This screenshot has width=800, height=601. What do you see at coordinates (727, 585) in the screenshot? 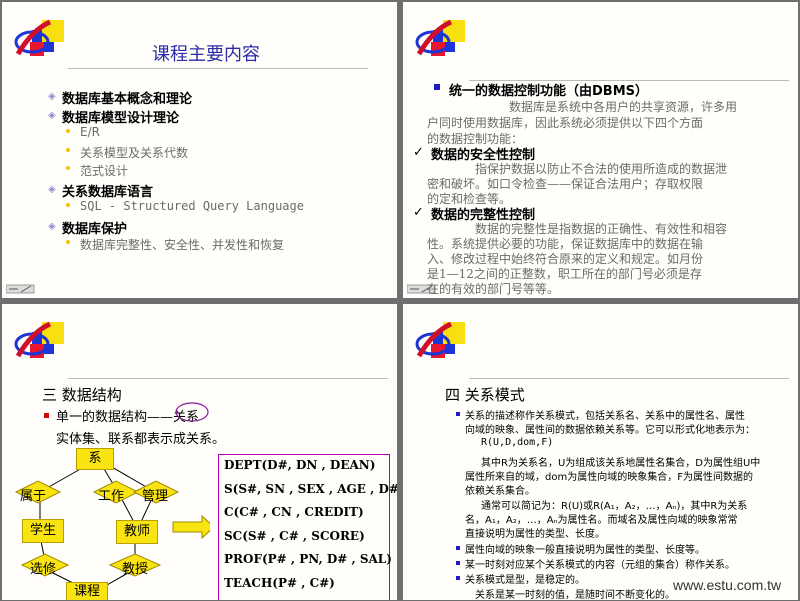
I see `watermark: www.estu.com.tw` at bounding box center [727, 585].